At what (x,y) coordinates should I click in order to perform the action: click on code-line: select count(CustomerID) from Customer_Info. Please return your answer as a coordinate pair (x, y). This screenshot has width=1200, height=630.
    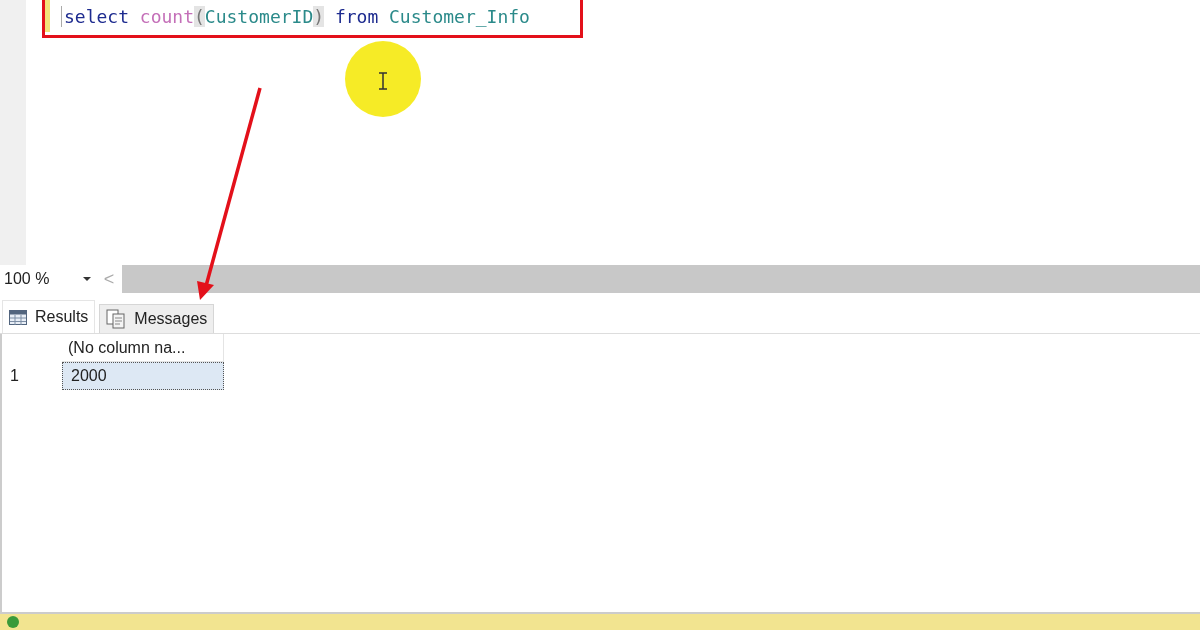
    Looking at the image, I should click on (295, 16).